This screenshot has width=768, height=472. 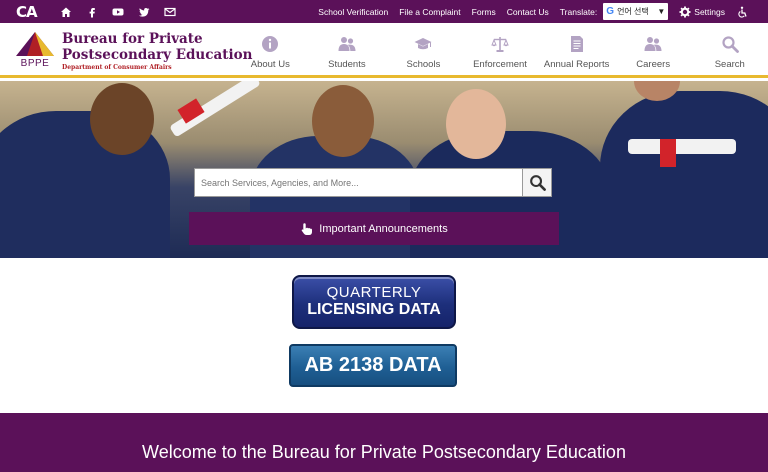 What do you see at coordinates (682, 146) in the screenshot?
I see `diploma-scroll` at bounding box center [682, 146].